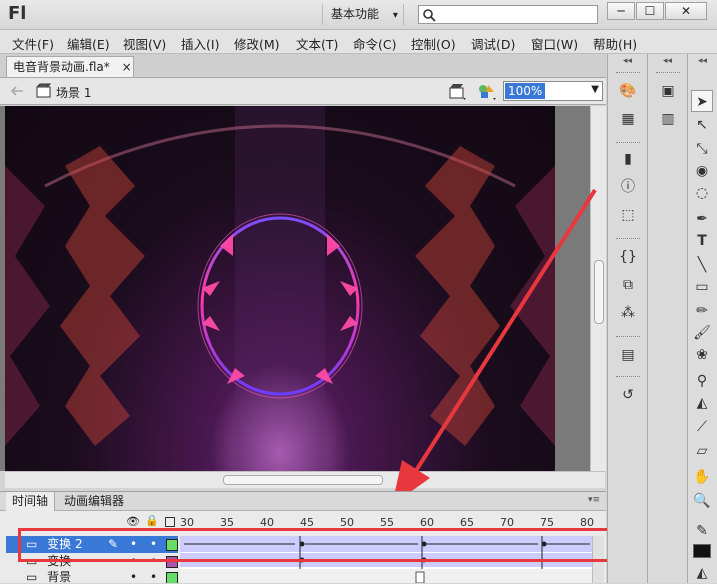  What do you see at coordinates (667, 318) in the screenshot?
I see `panel-dock-right: ◂◂ ▣ ▥` at bounding box center [667, 318].